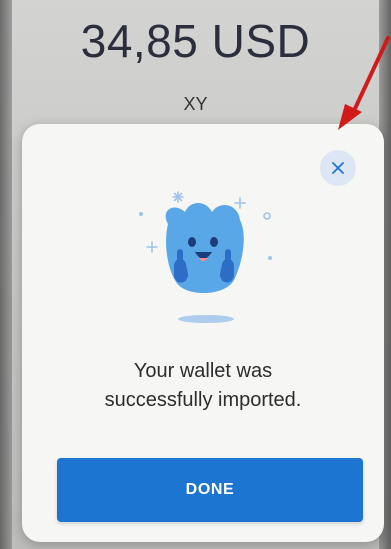 This screenshot has width=391, height=549. Describe the element at coordinates (203, 371) in the screenshot. I see `success-message-line1: Your wallet was` at that location.